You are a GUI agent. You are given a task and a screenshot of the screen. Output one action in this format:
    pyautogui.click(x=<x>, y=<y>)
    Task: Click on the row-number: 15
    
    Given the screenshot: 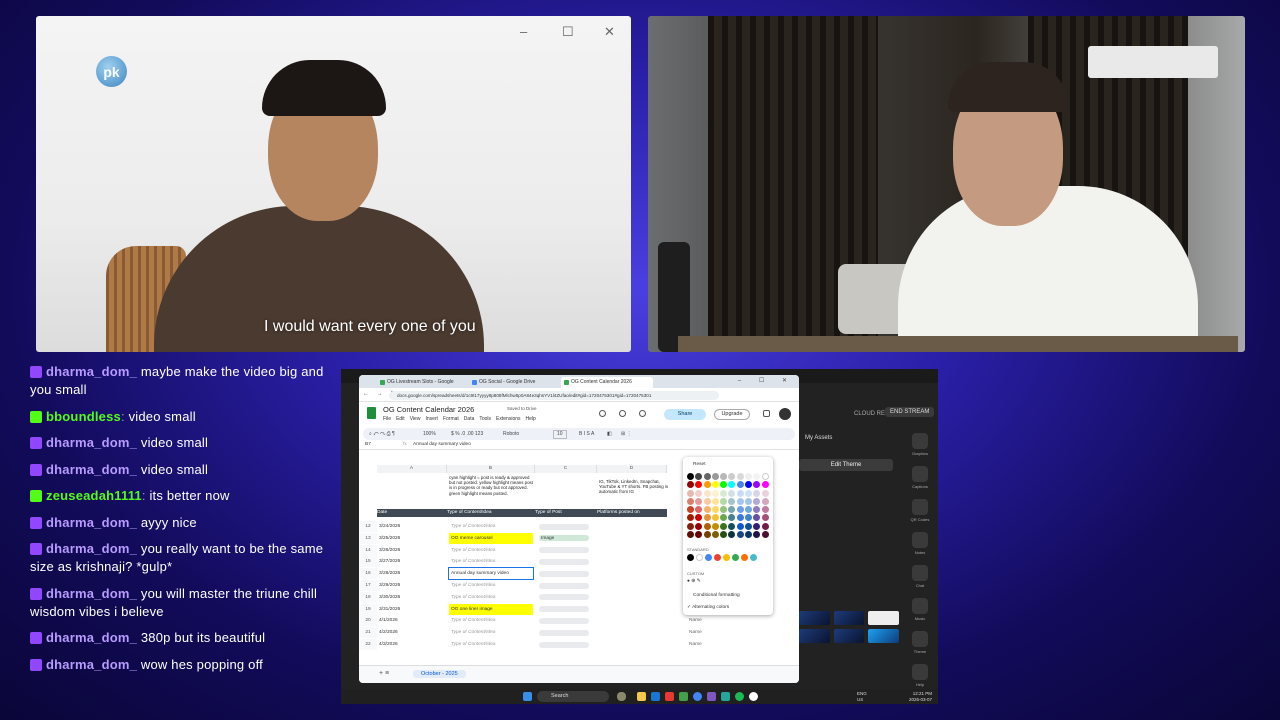 What is the action you would take?
    pyautogui.click(x=368, y=562)
    